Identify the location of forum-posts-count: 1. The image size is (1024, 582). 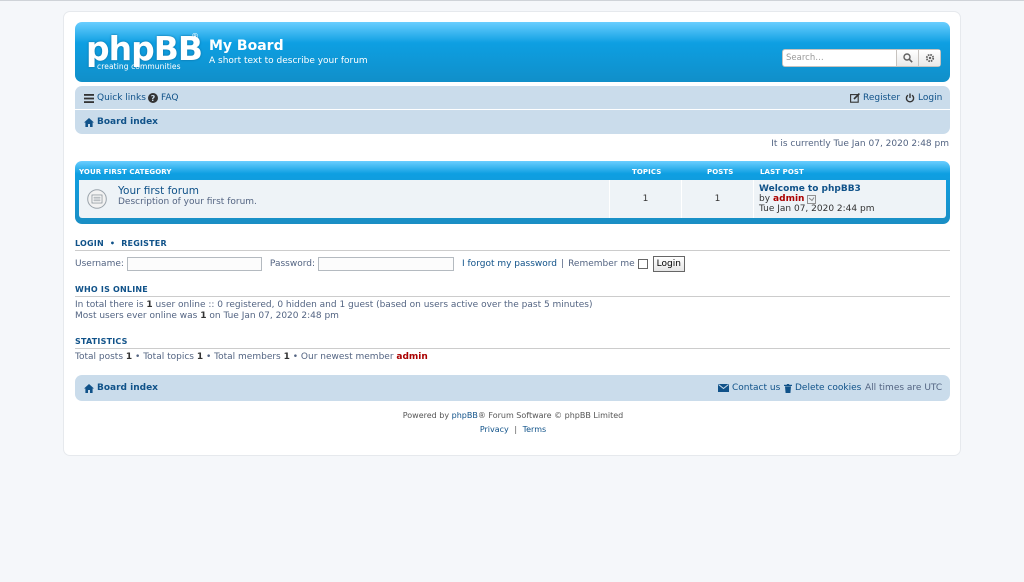
(718, 199).